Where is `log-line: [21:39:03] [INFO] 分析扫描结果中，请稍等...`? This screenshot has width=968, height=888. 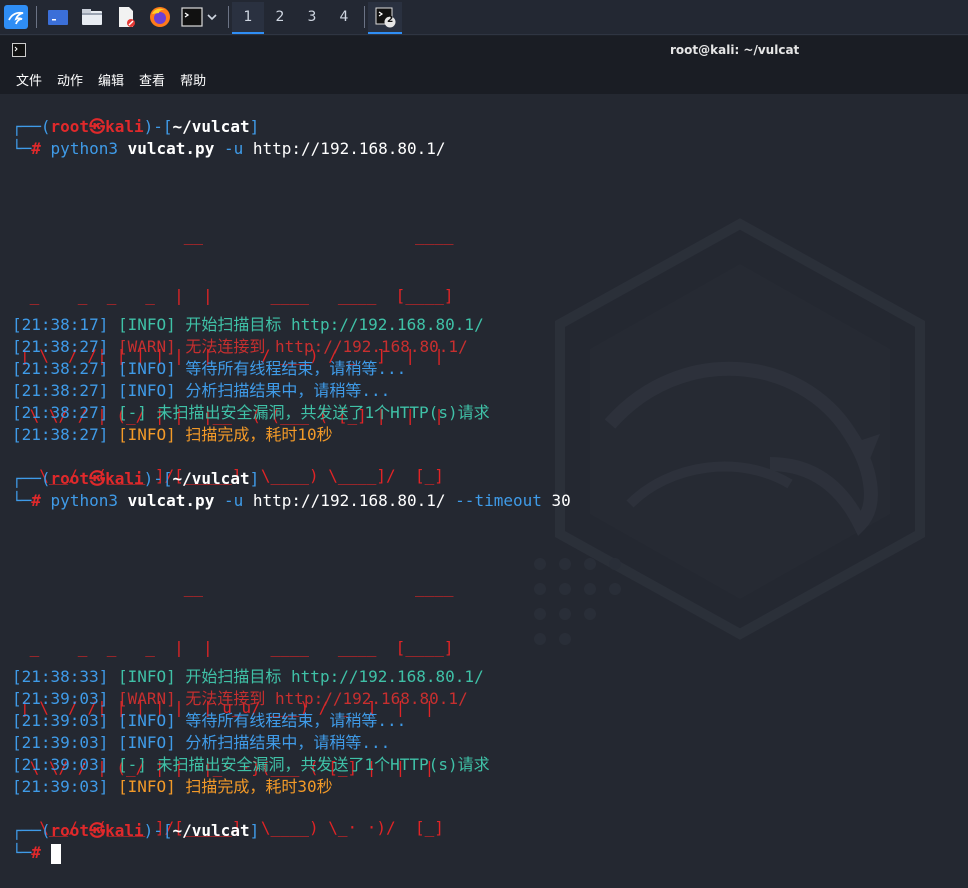 log-line: [21:39:03] [INFO] 分析扫描结果中，请稍等... is located at coordinates (201, 742).